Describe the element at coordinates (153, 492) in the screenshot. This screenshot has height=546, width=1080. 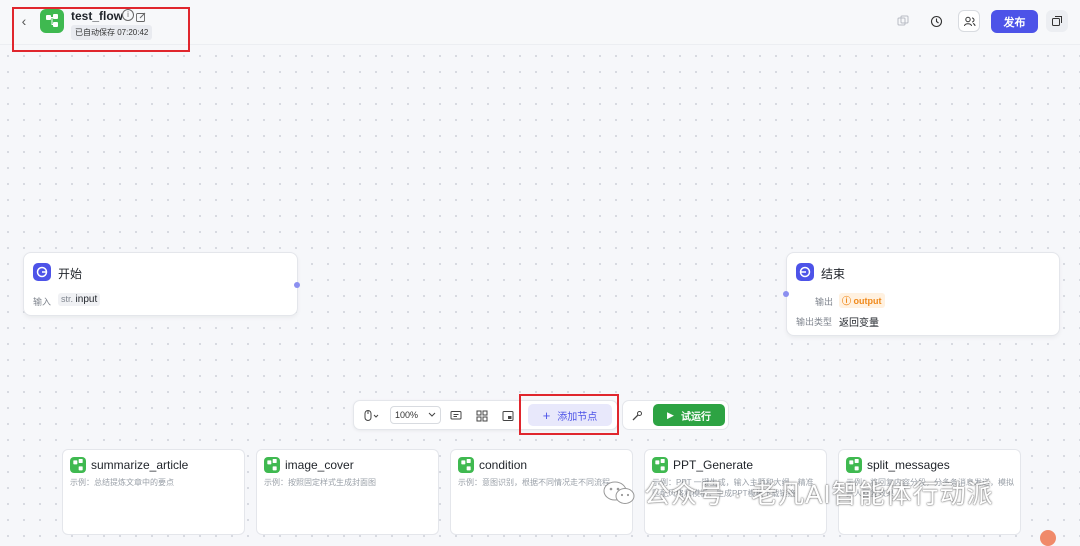
I see `template-card: summarize_article 示例：总结提炼文章中的要点` at that location.